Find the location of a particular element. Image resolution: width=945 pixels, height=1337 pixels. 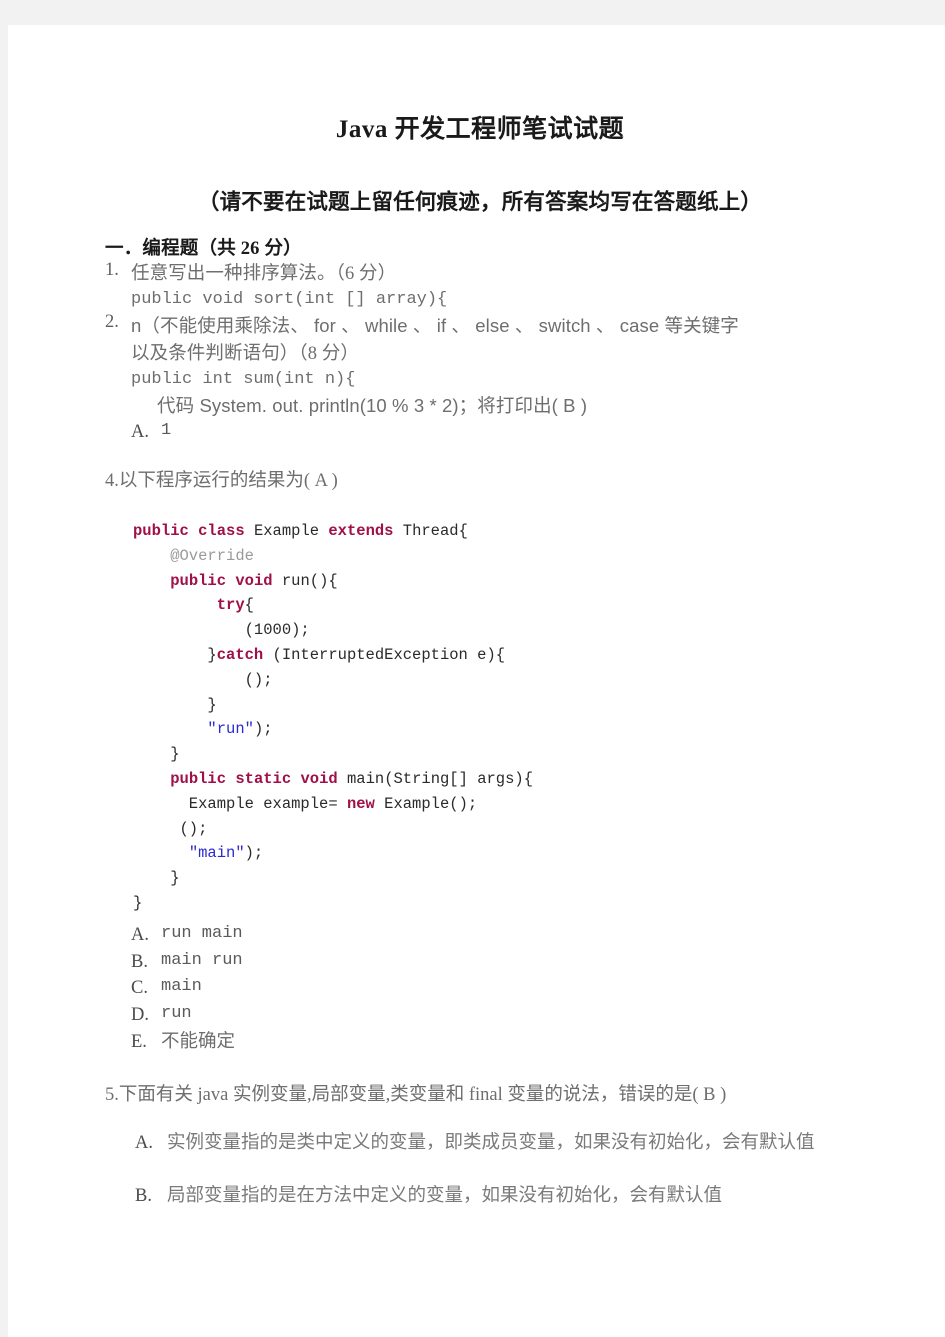

code-token-plain: Thread{ is located at coordinates (435, 530).